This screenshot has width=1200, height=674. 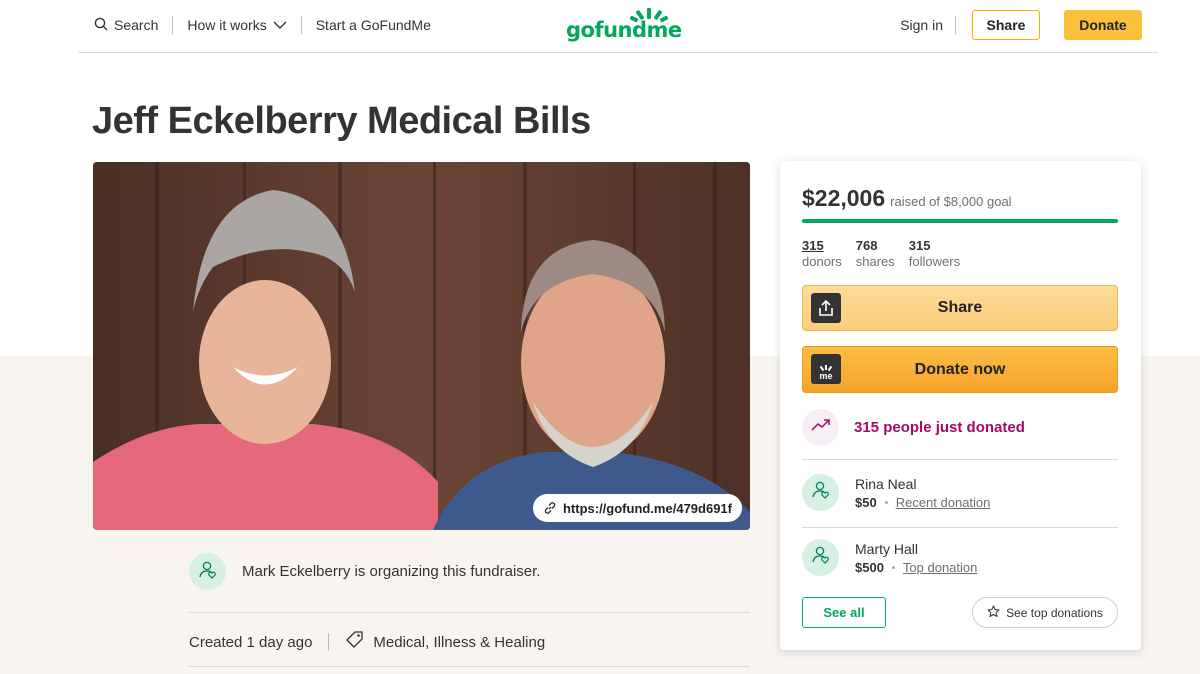 I want to click on link-icon, so click(x=550, y=508).